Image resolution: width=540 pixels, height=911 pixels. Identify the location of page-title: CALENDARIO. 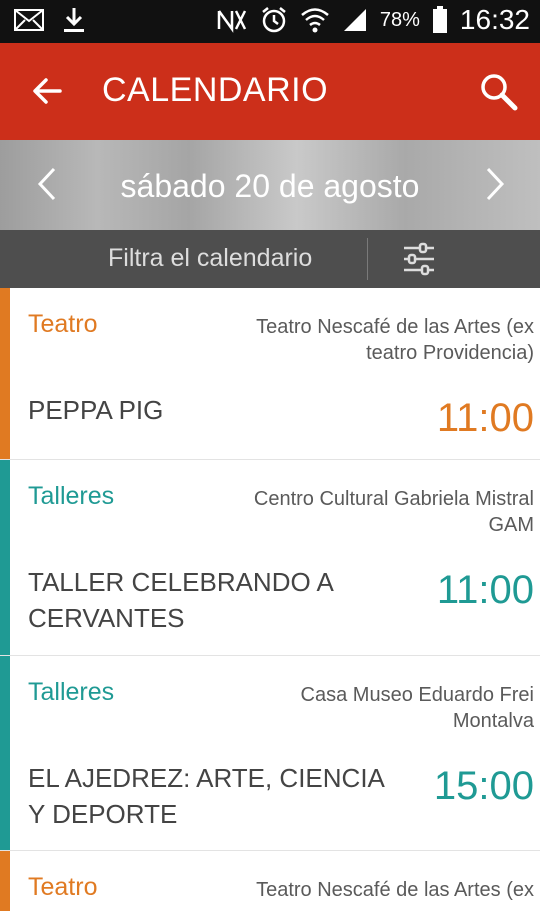
(215, 90).